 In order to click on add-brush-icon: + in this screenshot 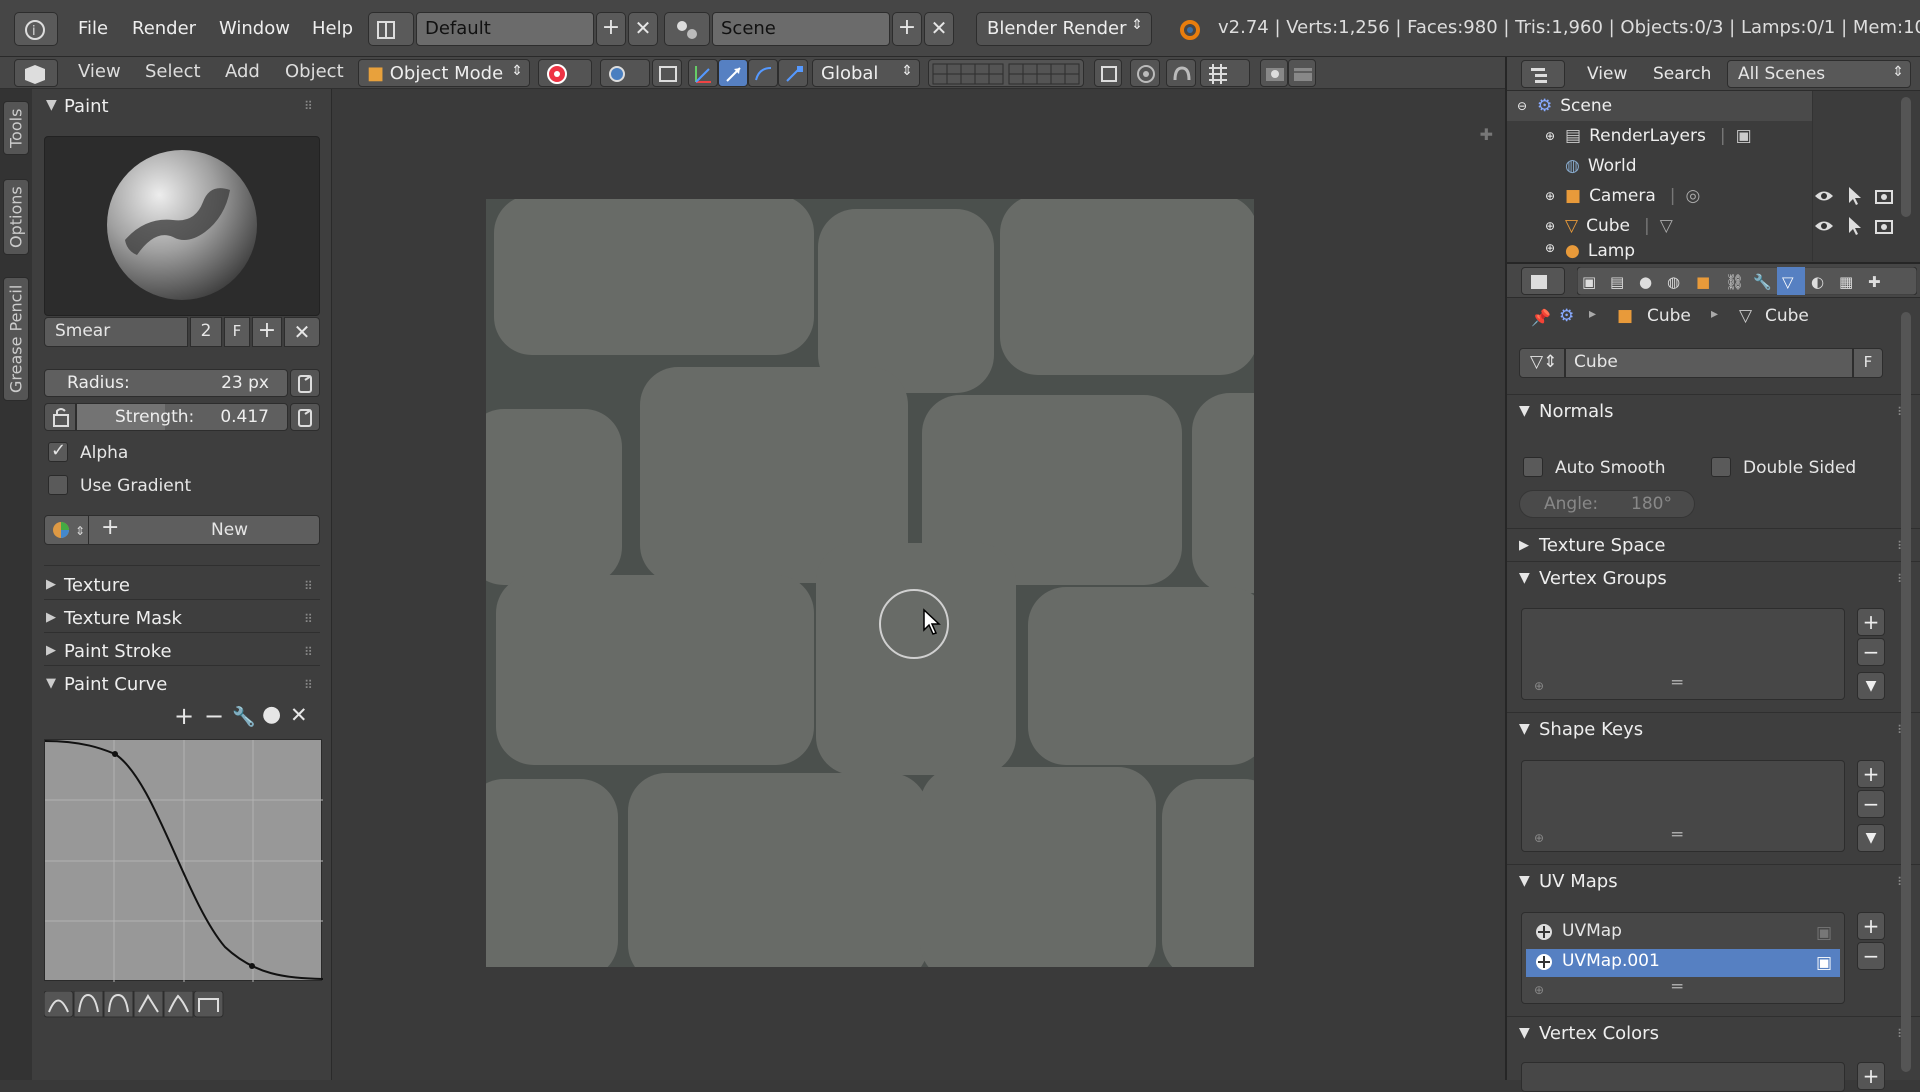, I will do `click(267, 332)`.